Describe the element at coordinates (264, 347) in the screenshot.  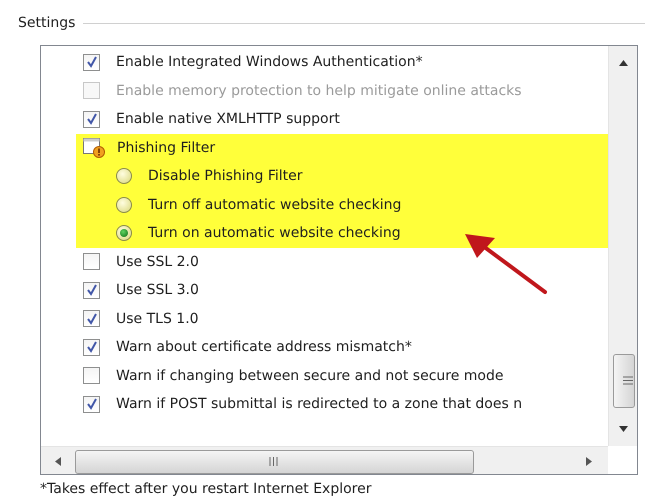
I see `option-label: Warn about certificate address mismatch*` at that location.